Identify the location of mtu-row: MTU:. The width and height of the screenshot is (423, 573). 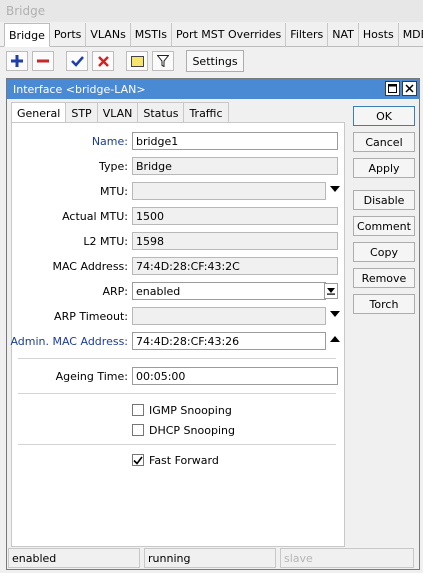
(179, 192).